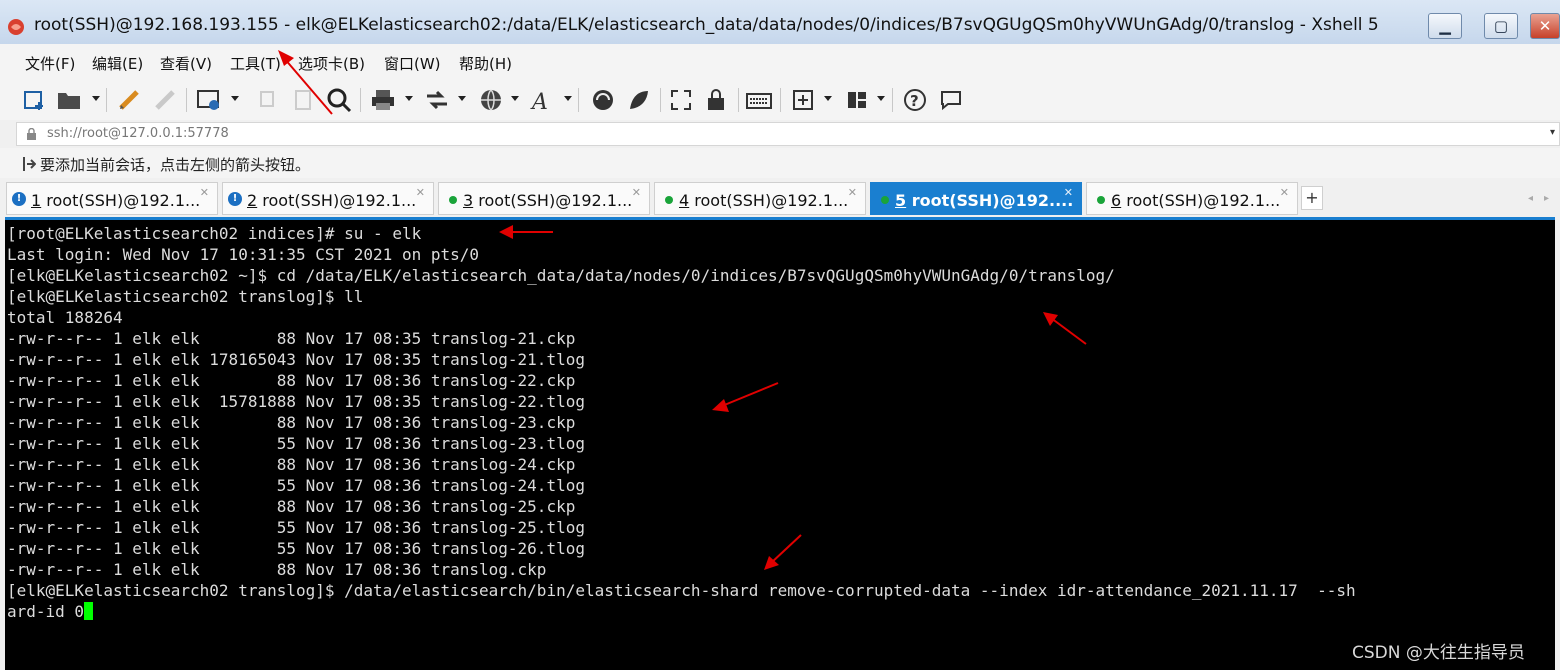 The image size is (1560, 670). Describe the element at coordinates (716, 100) in the screenshot. I see `lock-icon` at that location.